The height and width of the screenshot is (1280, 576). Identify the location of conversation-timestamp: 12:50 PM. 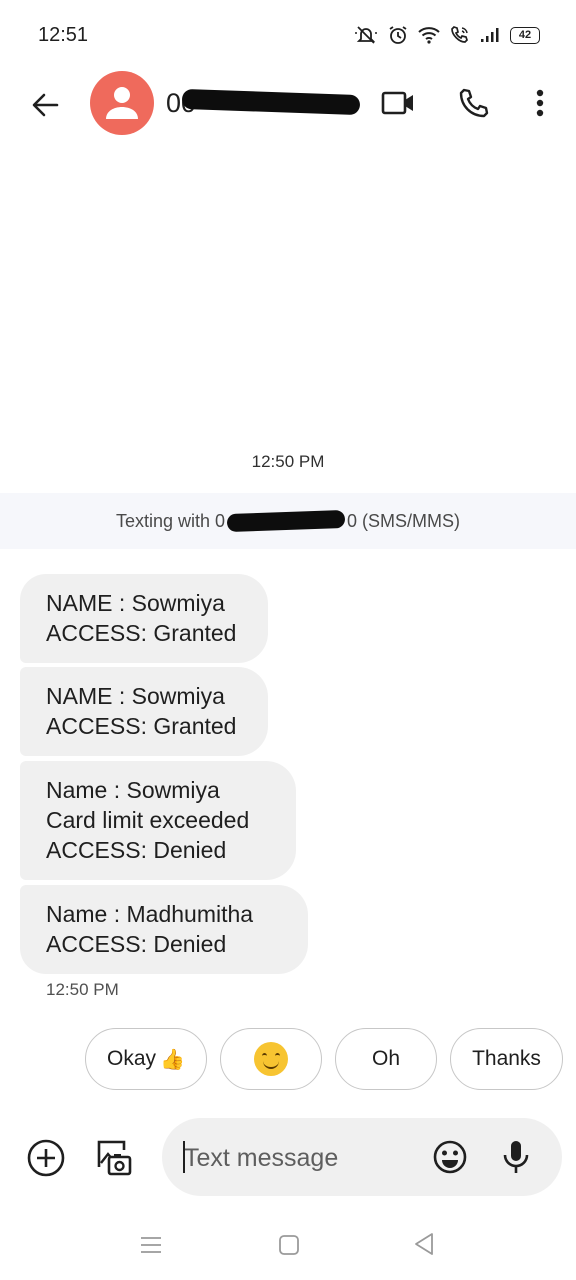
(288, 461).